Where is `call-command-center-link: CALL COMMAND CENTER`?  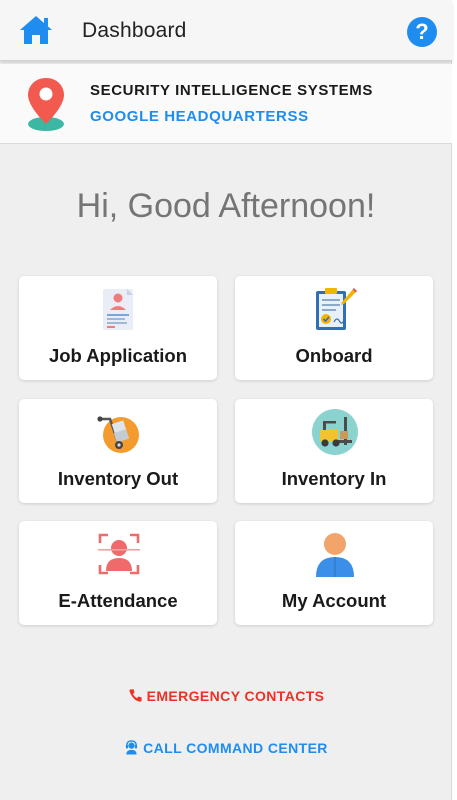
call-command-center-link: CALL COMMAND CENTER is located at coordinates (226, 748).